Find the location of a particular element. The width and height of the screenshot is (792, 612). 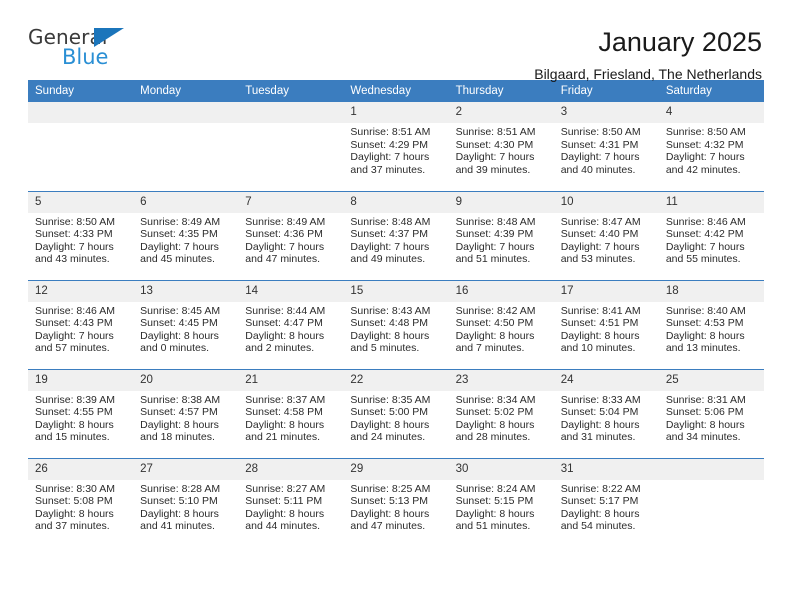

day-number: 10 is located at coordinates (606, 202).